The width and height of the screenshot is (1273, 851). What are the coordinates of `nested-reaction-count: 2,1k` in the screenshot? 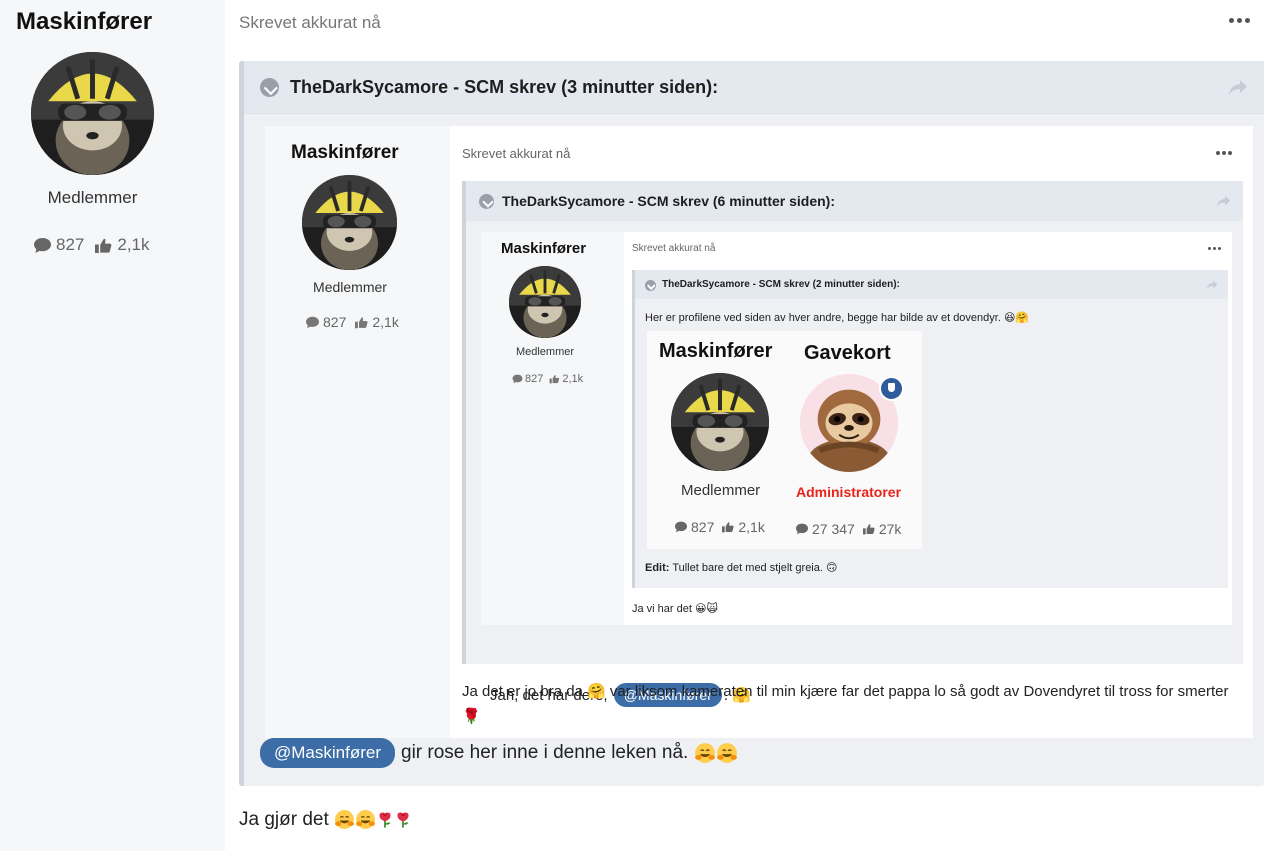 It's located at (573, 379).